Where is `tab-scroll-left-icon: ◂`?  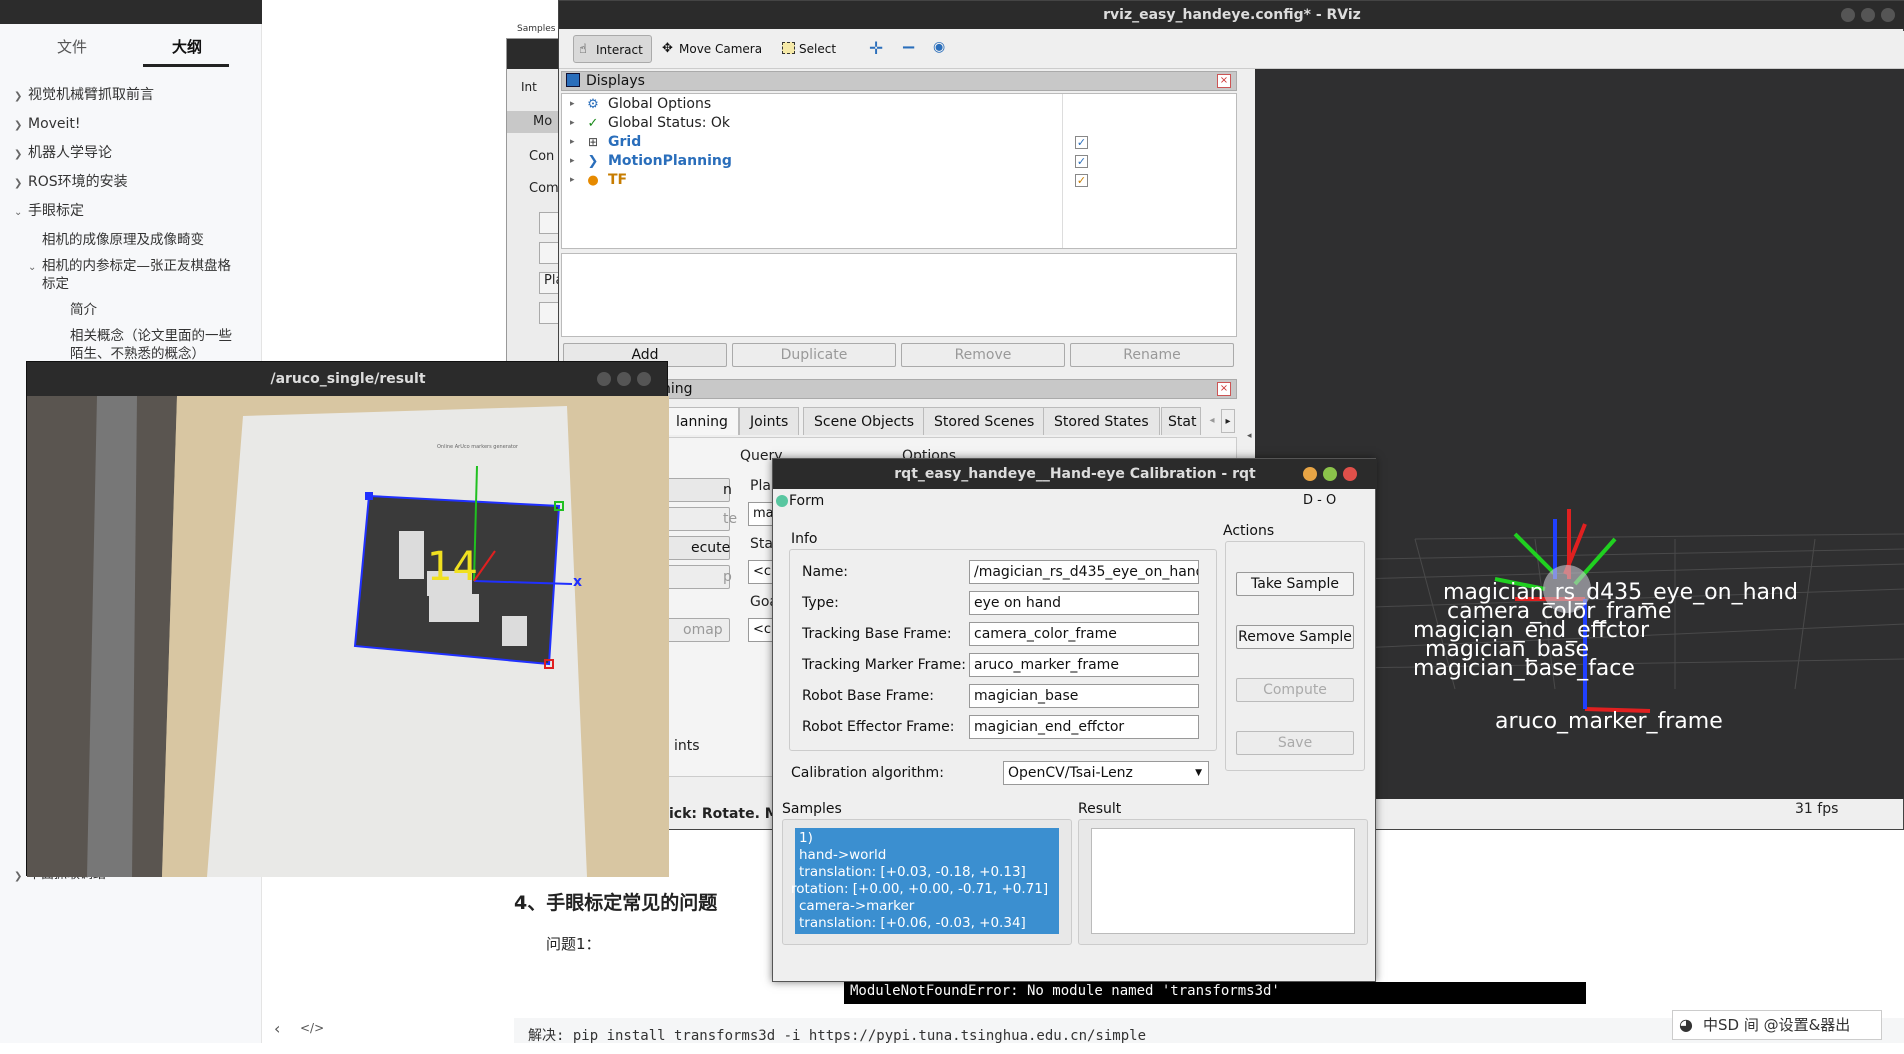
tab-scroll-left-icon: ◂ is located at coordinates (1212, 421).